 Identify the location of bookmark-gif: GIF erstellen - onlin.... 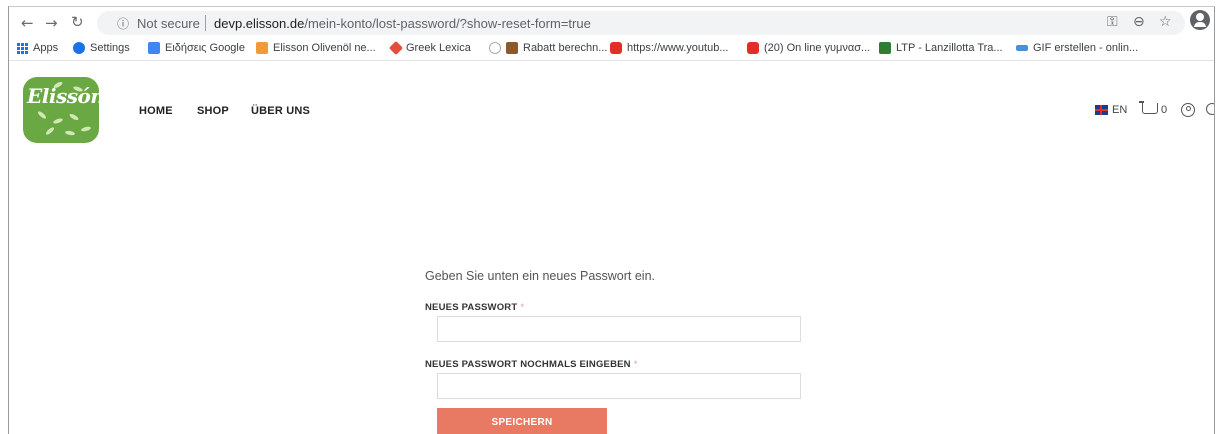
(1077, 48).